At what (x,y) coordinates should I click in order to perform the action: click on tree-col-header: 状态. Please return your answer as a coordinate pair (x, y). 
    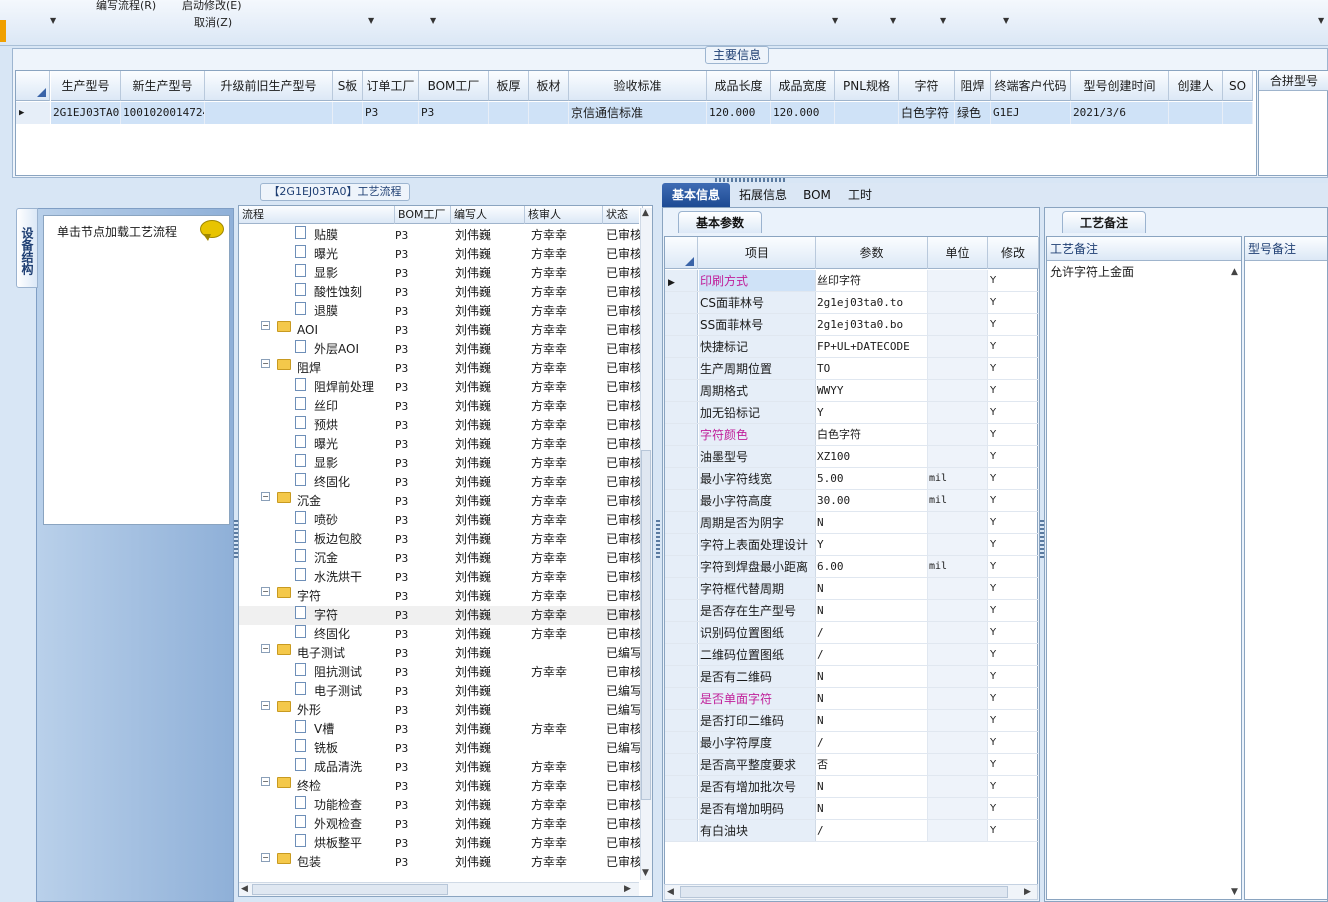
    Looking at the image, I should click on (623, 215).